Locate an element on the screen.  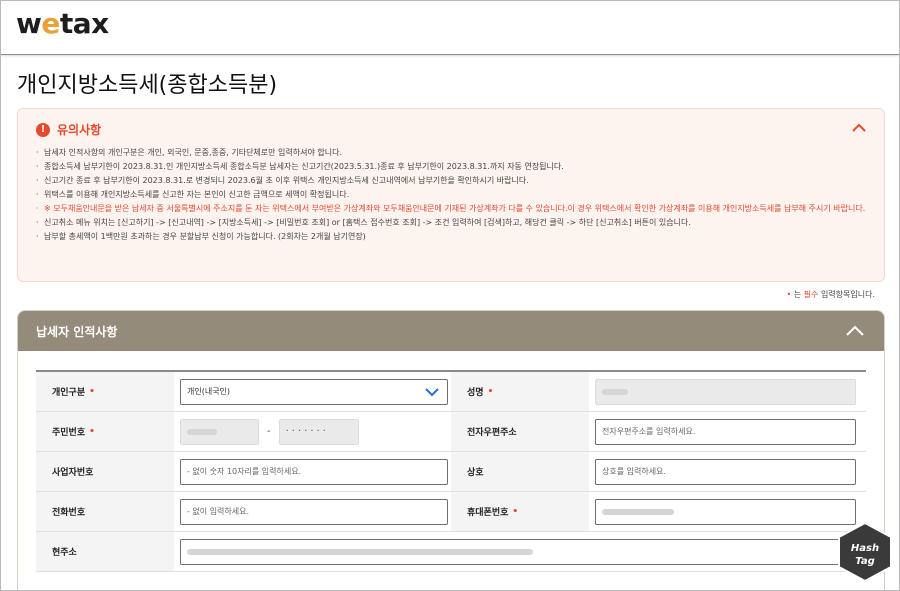
form-row: 개인구분 • 개인(내국인) 성명 • is located at coordinates (451, 392).